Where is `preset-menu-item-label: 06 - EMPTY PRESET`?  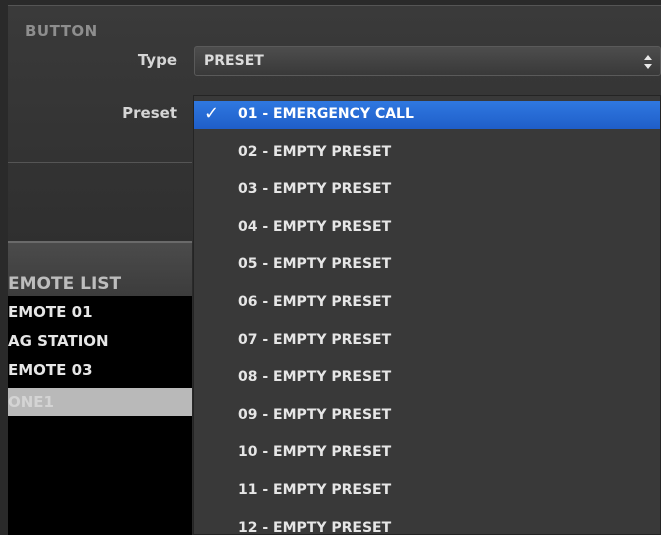 preset-menu-item-label: 06 - EMPTY PRESET is located at coordinates (315, 302).